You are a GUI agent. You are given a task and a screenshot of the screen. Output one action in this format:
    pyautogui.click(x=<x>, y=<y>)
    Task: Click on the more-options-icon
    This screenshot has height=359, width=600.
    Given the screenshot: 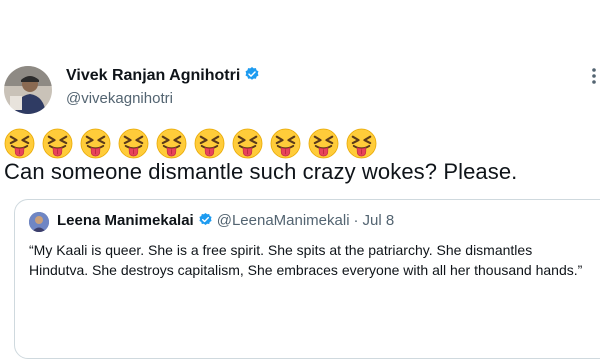 What is the action you would take?
    pyautogui.click(x=594, y=76)
    